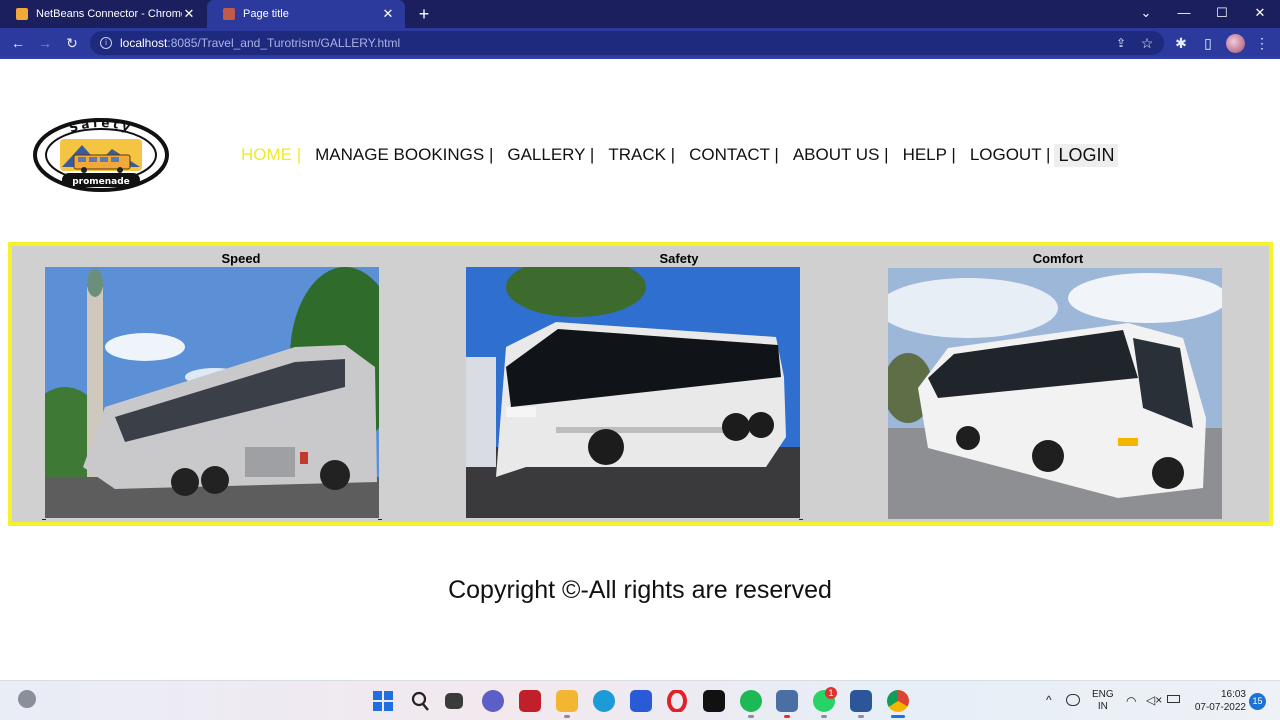 Image resolution: width=1280 pixels, height=720 pixels. I want to click on copyright-text: Copyright ©-All rights are reserved, so click(640, 590).